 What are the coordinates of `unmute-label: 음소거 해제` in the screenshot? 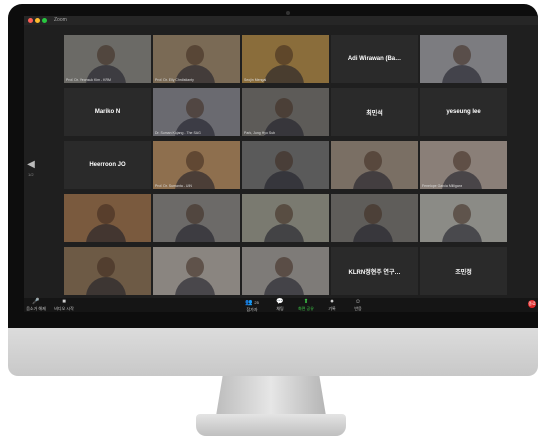 It's located at (36, 308).